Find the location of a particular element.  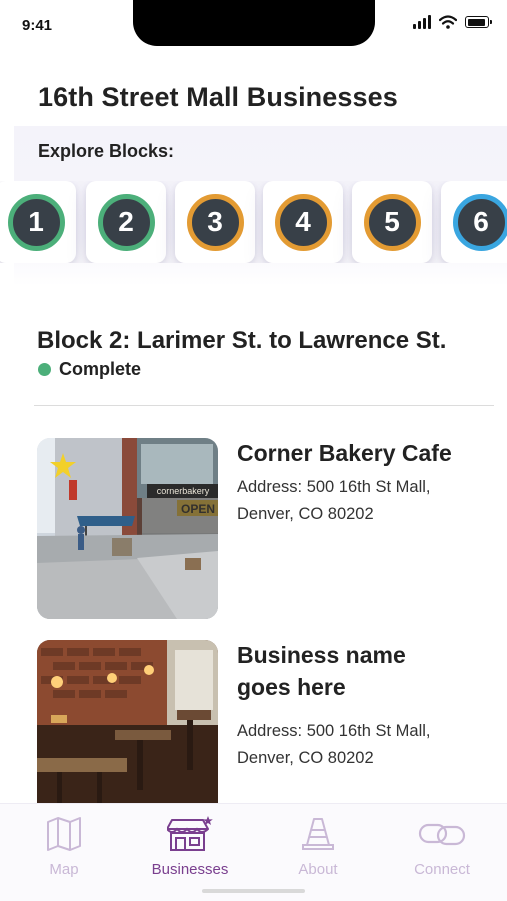

block-number-badge: 6 is located at coordinates (480, 222).